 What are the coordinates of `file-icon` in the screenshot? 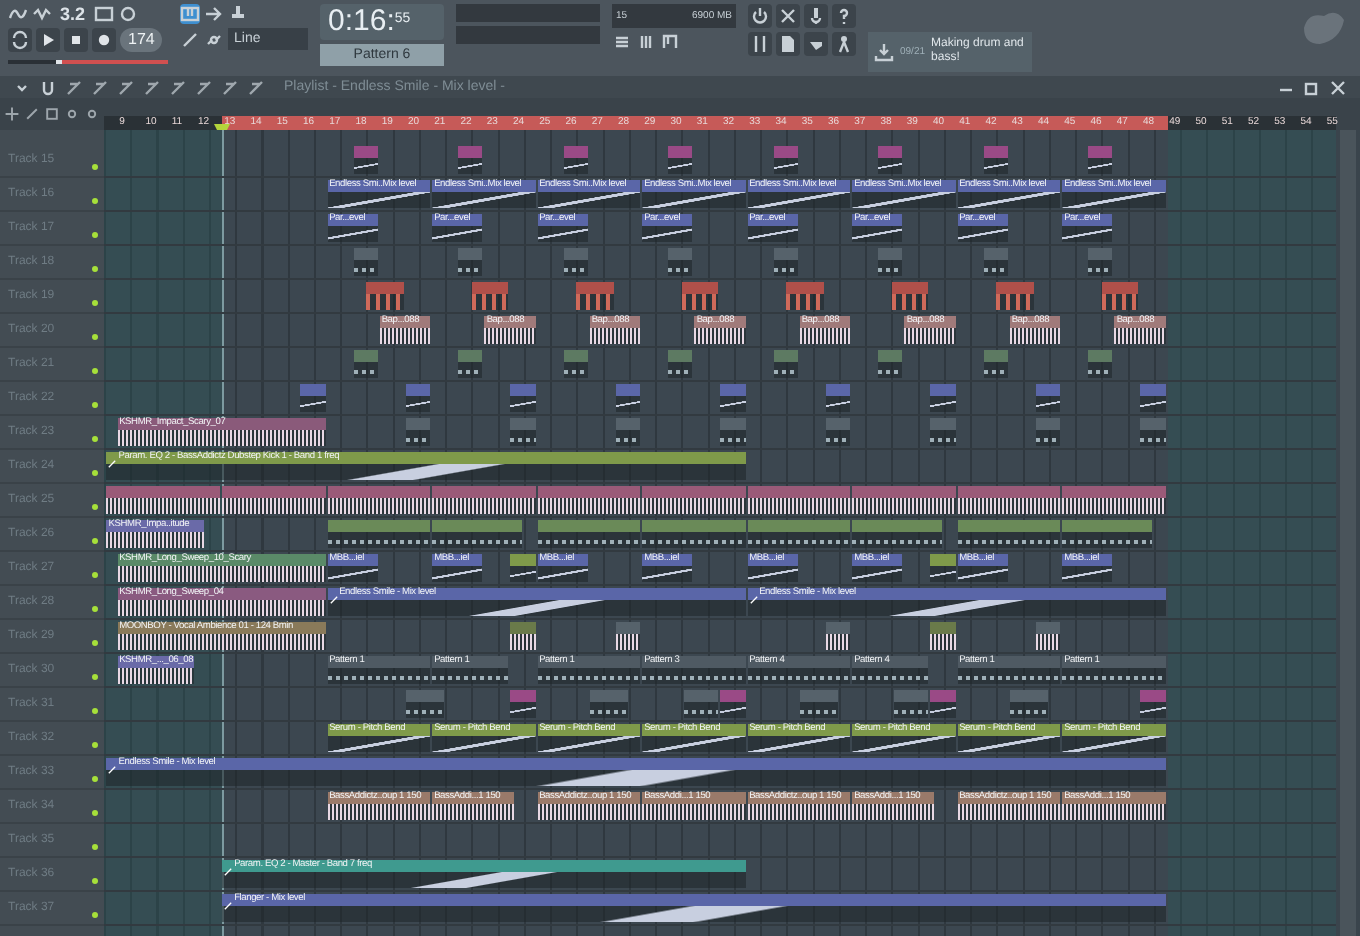 It's located at (788, 44).